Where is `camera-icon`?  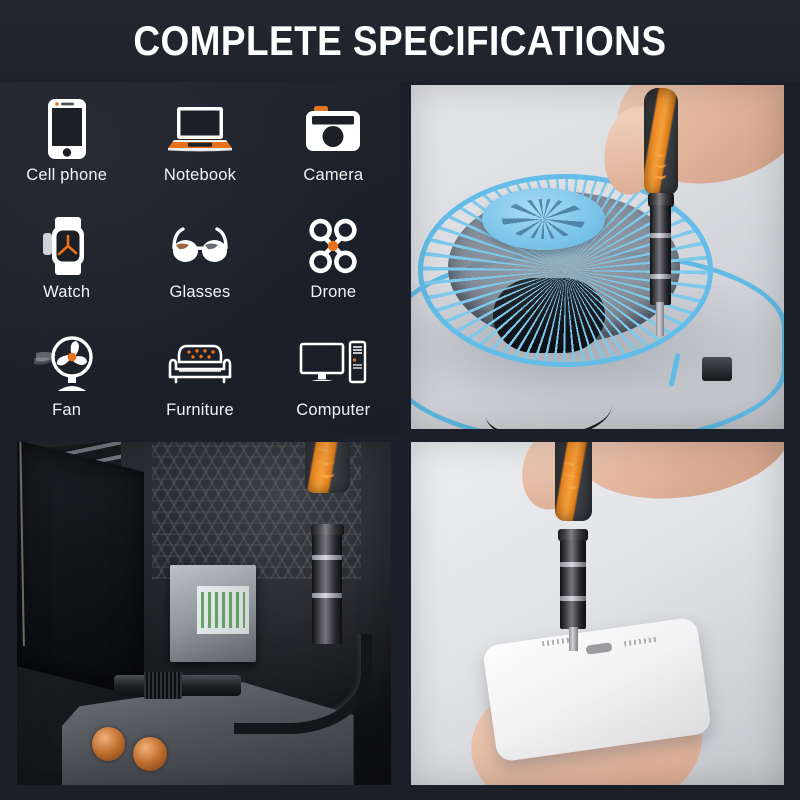 camera-icon is located at coordinates (333, 129).